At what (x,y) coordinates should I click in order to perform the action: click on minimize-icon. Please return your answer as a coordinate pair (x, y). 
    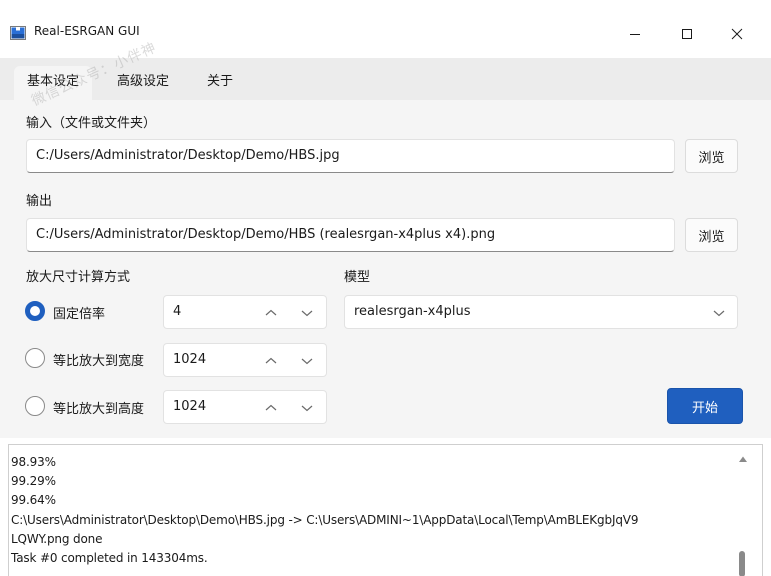
    Looking at the image, I should click on (635, 34).